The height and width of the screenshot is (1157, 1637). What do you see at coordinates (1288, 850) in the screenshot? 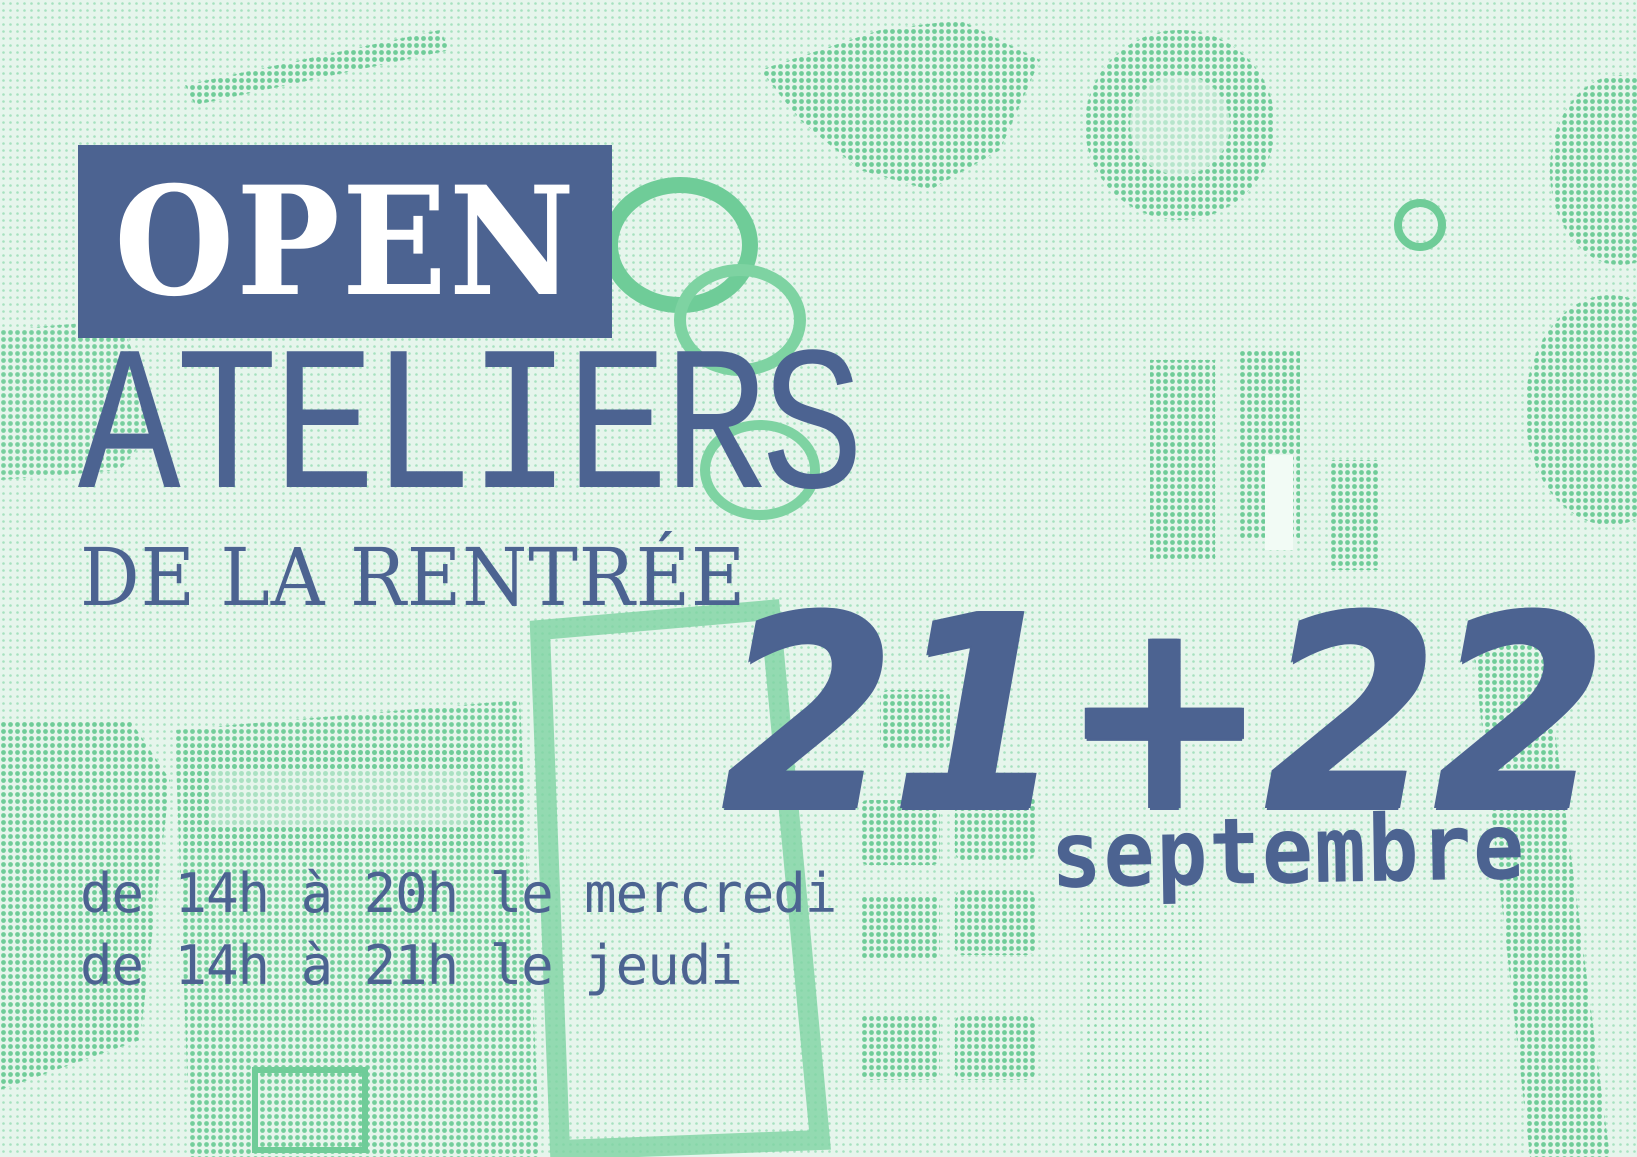
I see `event-month: septembre` at bounding box center [1288, 850].